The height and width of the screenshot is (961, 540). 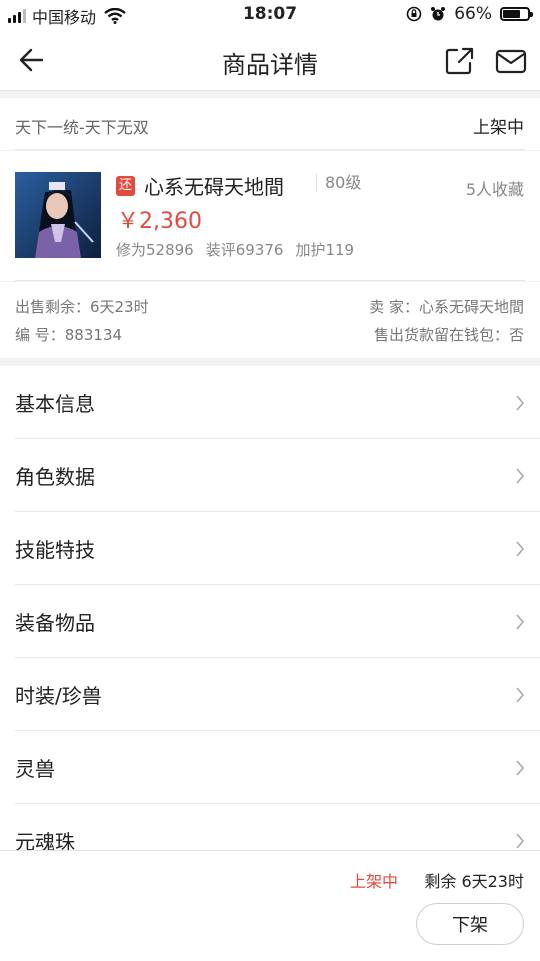 I want to click on footer-remaining: 剩余 6天23时, so click(x=474, y=881).